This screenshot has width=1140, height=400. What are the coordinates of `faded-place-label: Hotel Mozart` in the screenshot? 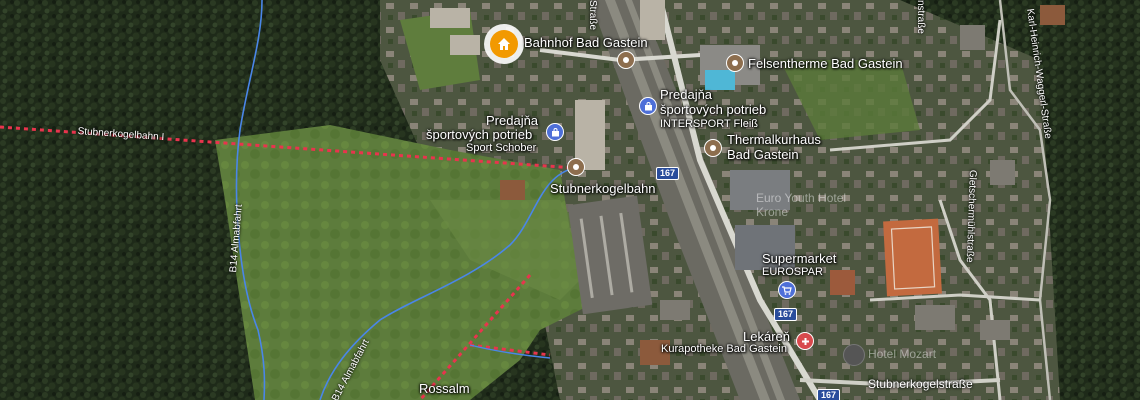 It's located at (902, 354).